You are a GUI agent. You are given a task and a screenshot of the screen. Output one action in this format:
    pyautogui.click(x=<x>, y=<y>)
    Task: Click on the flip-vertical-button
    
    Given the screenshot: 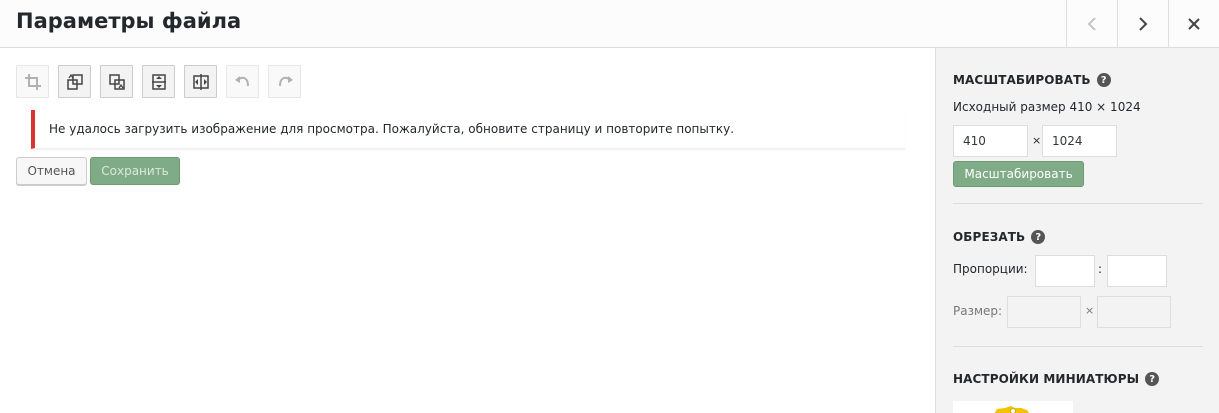 What is the action you would take?
    pyautogui.click(x=158, y=81)
    